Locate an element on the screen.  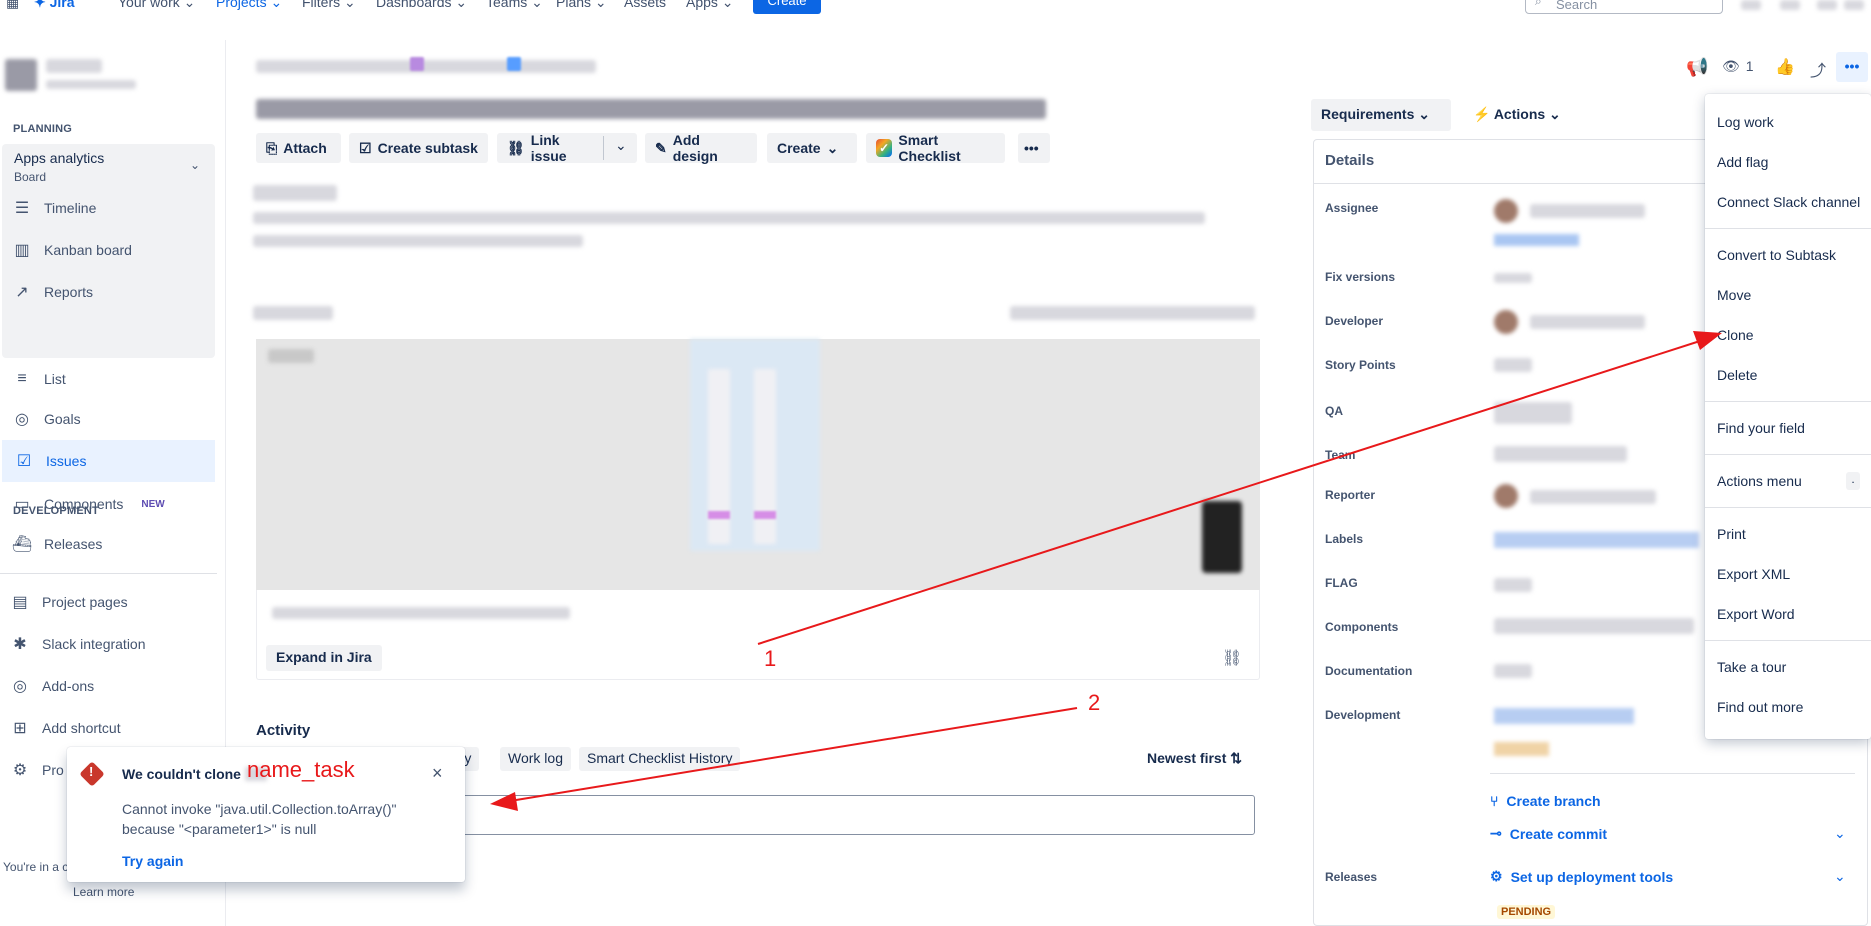
annotation-label-2: 2 is located at coordinates (1094, 702).